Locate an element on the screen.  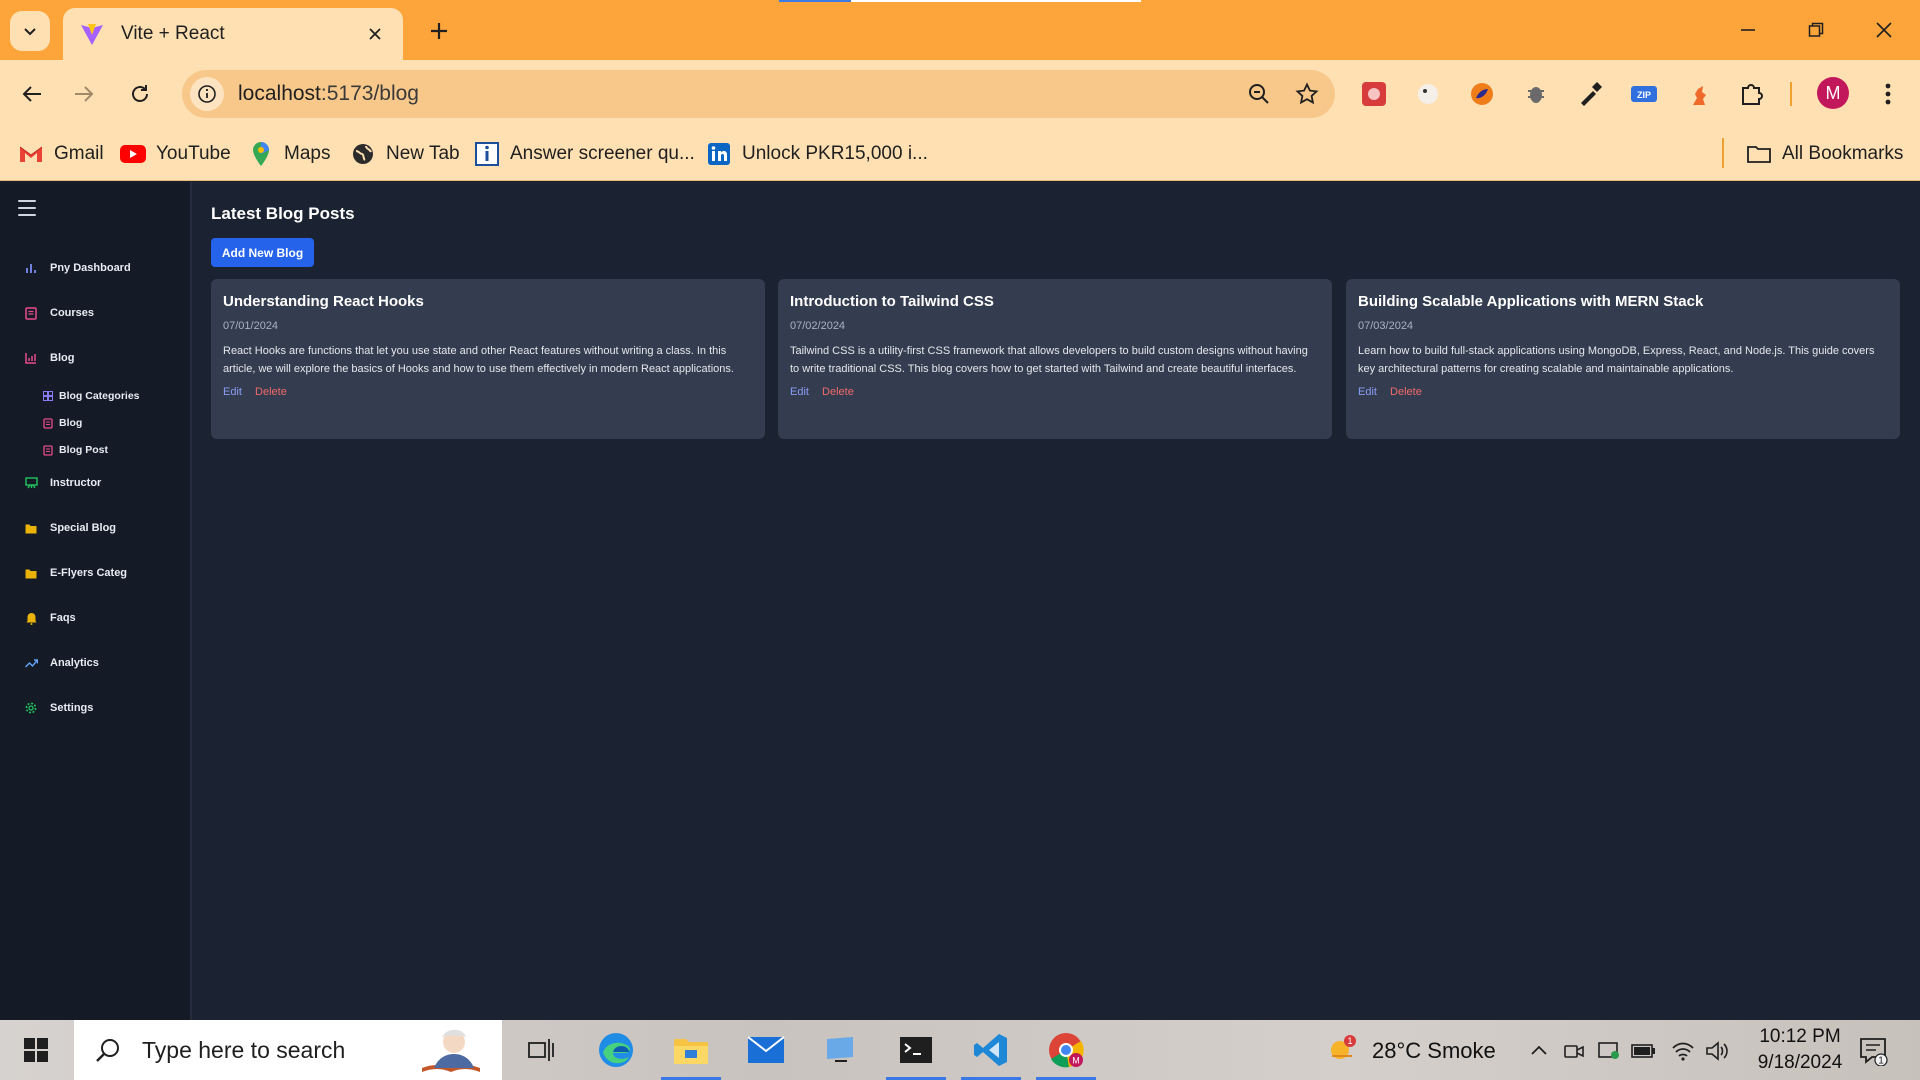
taskbar-edge is located at coordinates (616, 1050).